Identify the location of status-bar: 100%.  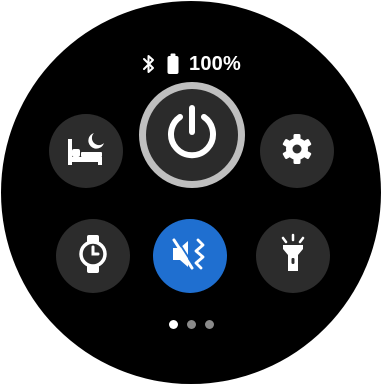
(191, 64).